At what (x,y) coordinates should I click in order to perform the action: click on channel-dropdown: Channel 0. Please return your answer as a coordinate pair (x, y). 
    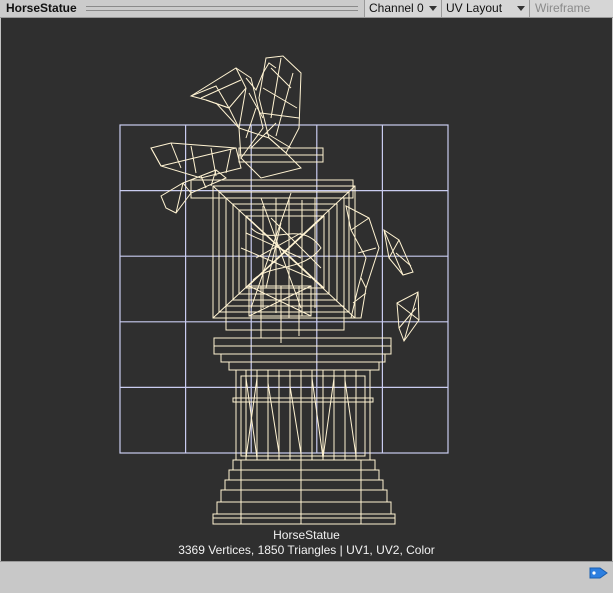
    Looking at the image, I should click on (402, 8).